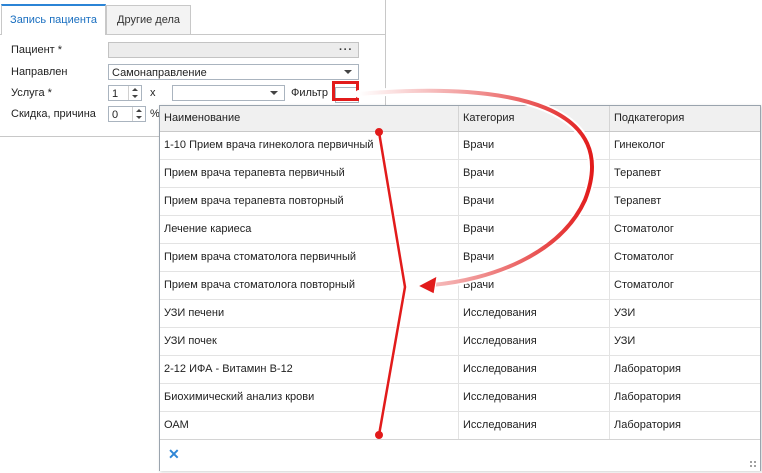 The image size is (762, 473). What do you see at coordinates (31, 93) in the screenshot?
I see `service-label: Услуга *` at bounding box center [31, 93].